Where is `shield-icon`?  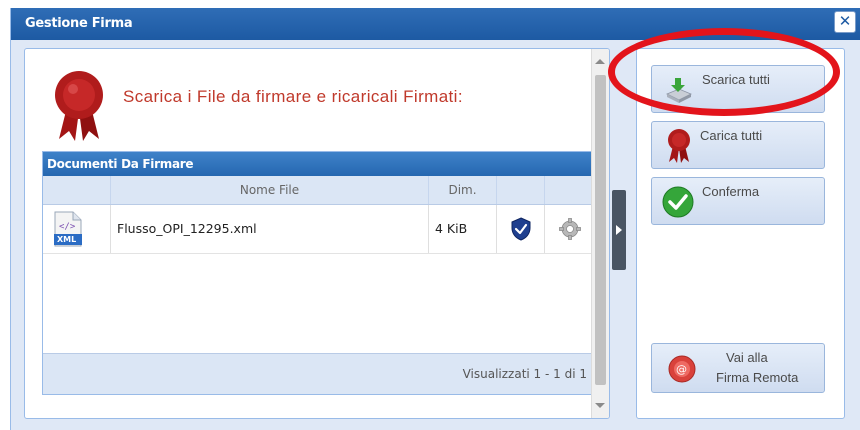 shield-icon is located at coordinates (521, 229).